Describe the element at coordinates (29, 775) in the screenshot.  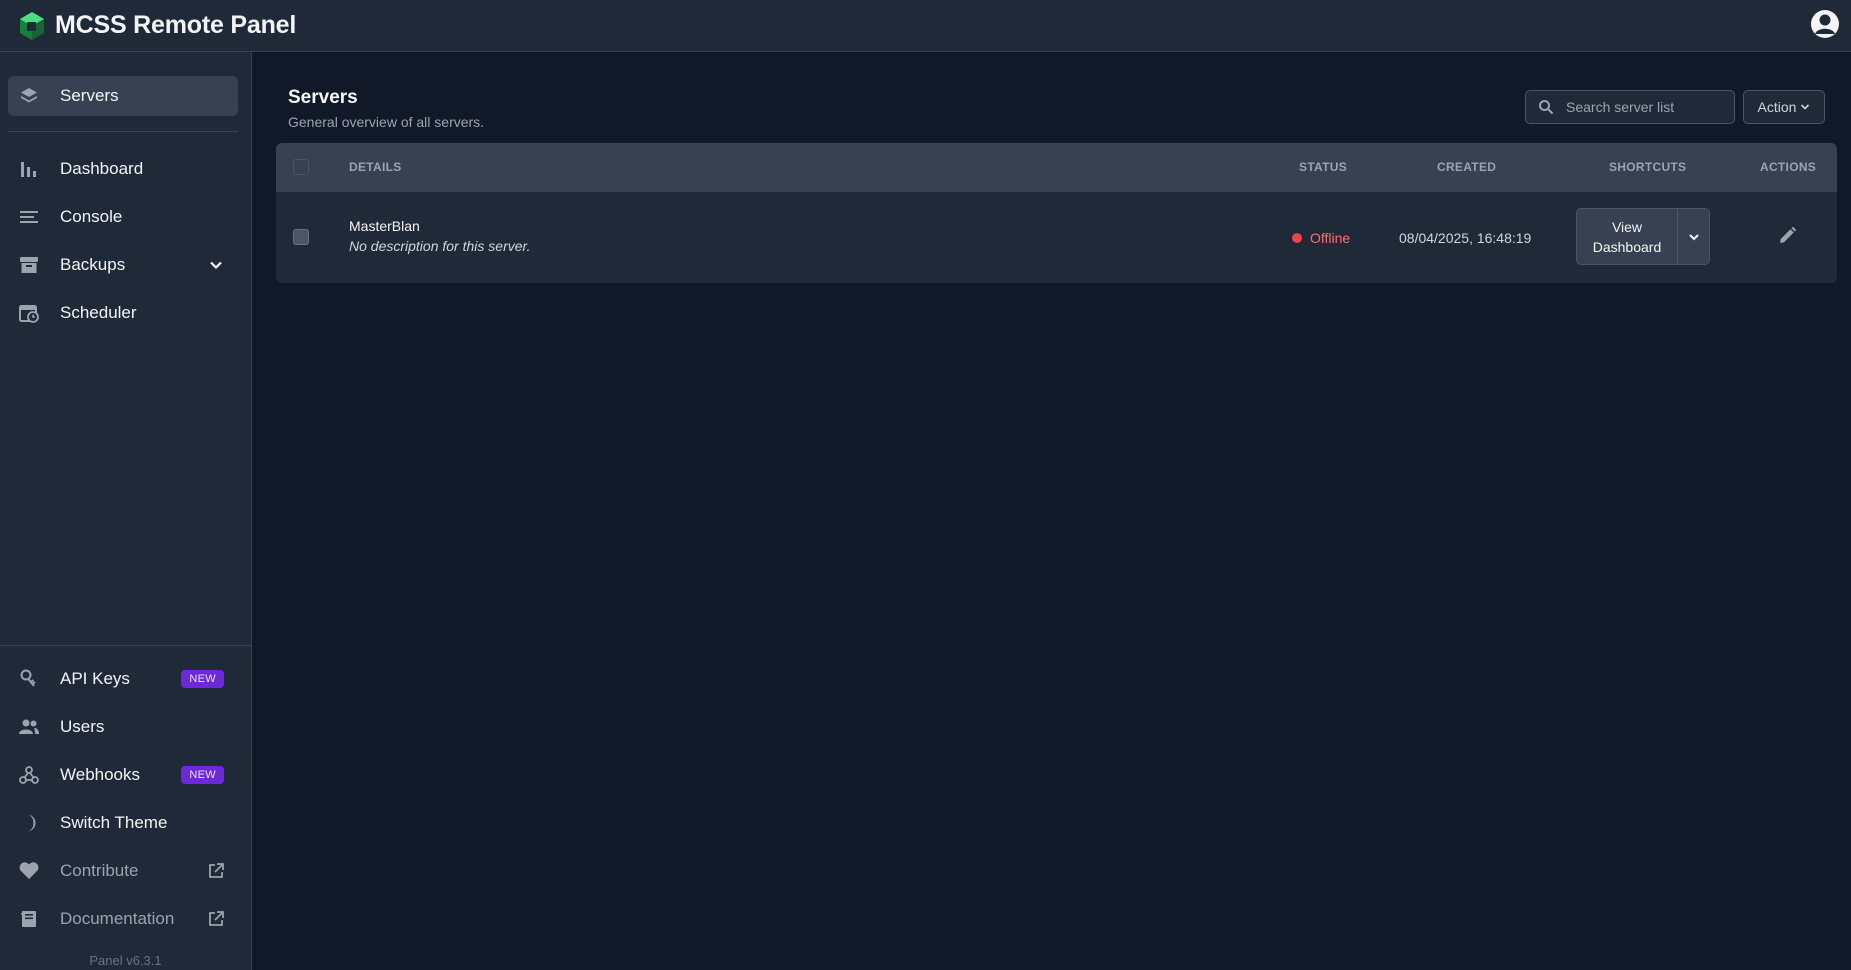
I see `webhook-icon` at that location.